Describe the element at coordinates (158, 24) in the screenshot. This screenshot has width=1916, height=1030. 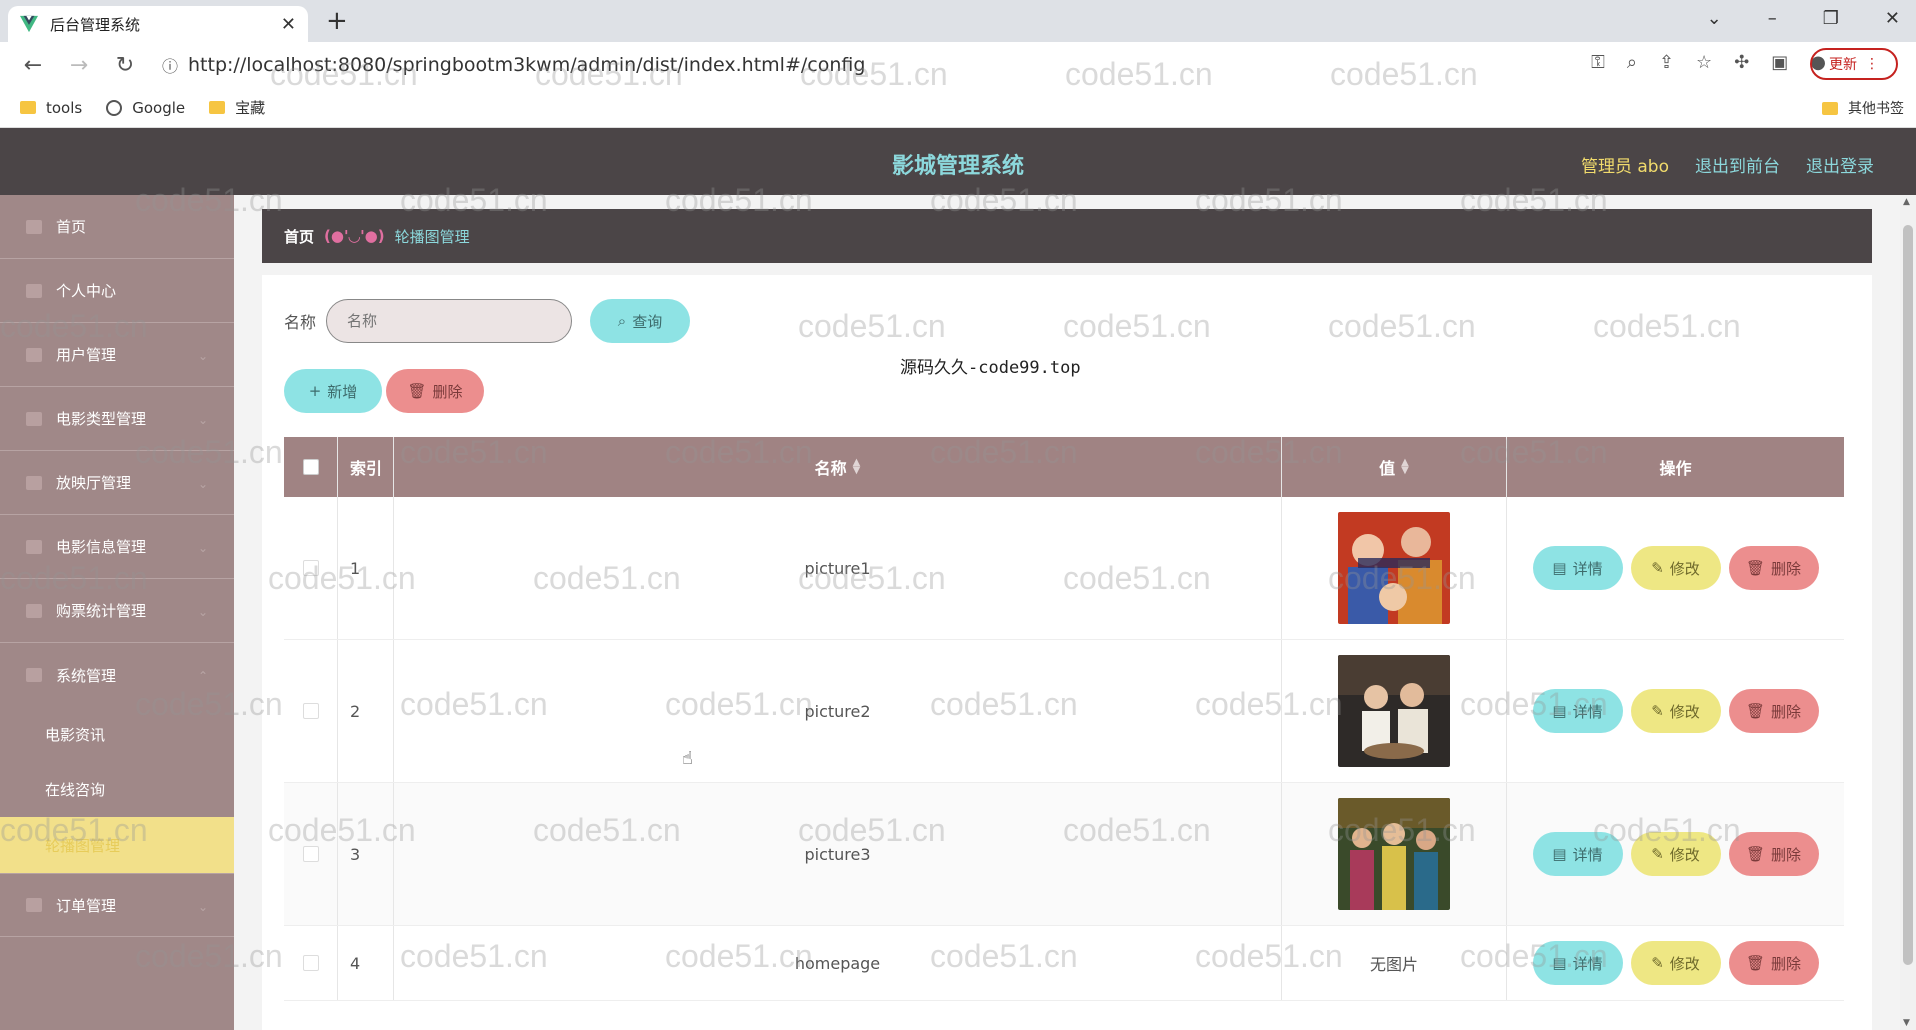
I see `browser-tab: 后台管理系统 ✕` at that location.